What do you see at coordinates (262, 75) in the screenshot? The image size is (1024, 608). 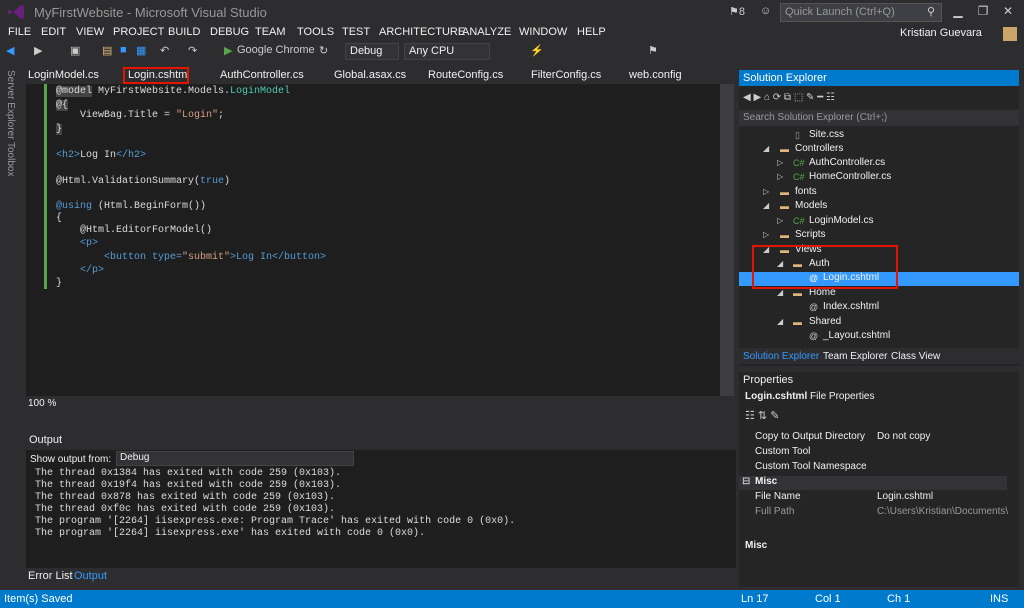 I see `tab-authcontroller: AuthController.cs` at bounding box center [262, 75].